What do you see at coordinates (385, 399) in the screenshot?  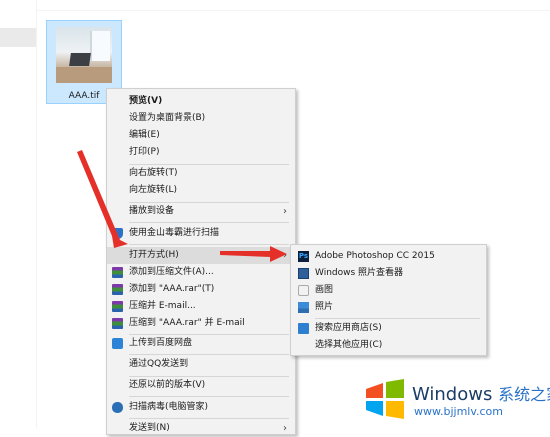 I see `windows-logo-icon` at bounding box center [385, 399].